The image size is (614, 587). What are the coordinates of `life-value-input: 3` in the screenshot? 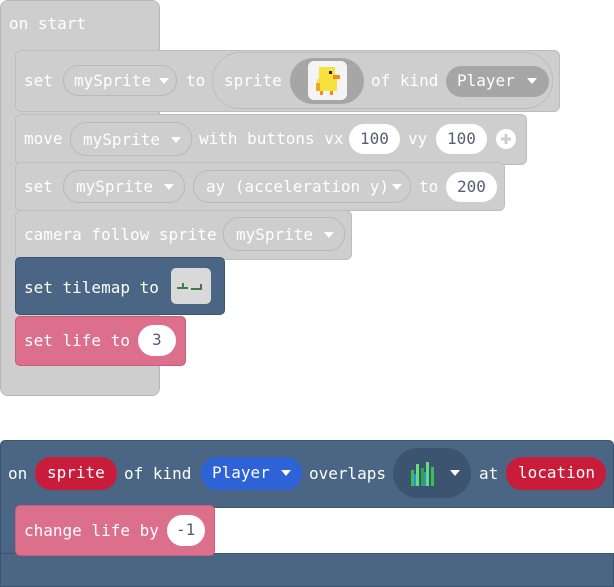 It's located at (157, 340).